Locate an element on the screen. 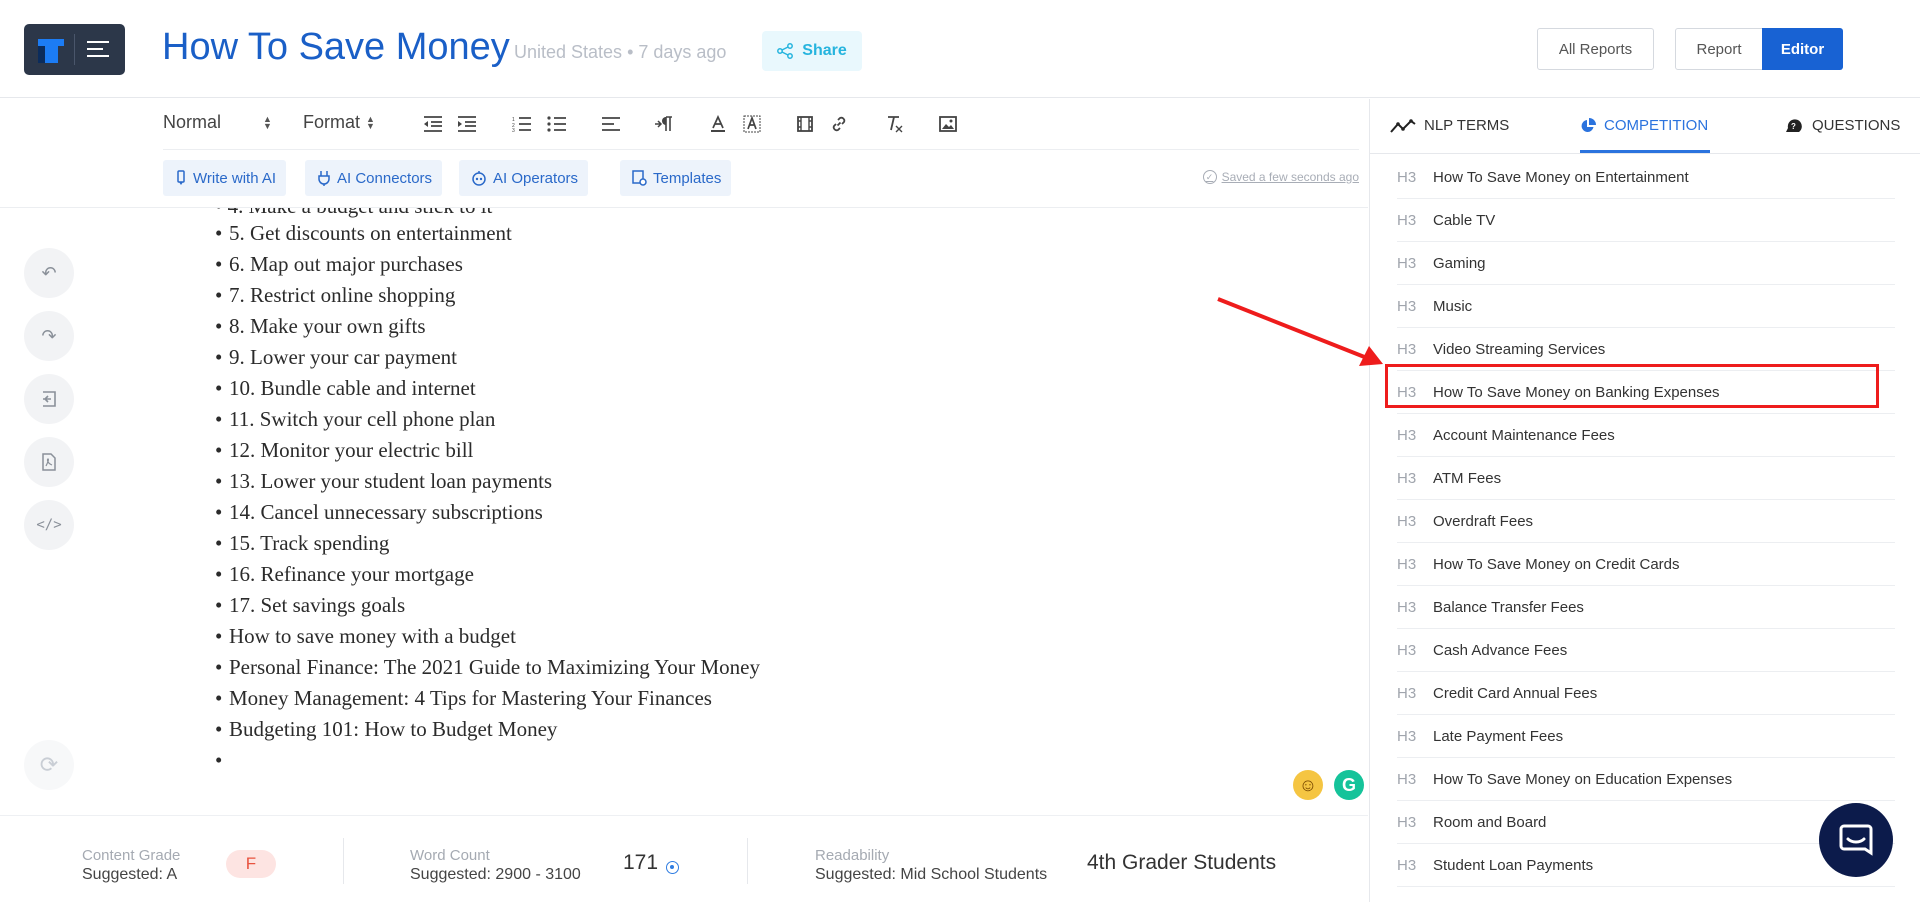  document-list-item: • 16. Refinance your mortgage is located at coordinates (487, 574).